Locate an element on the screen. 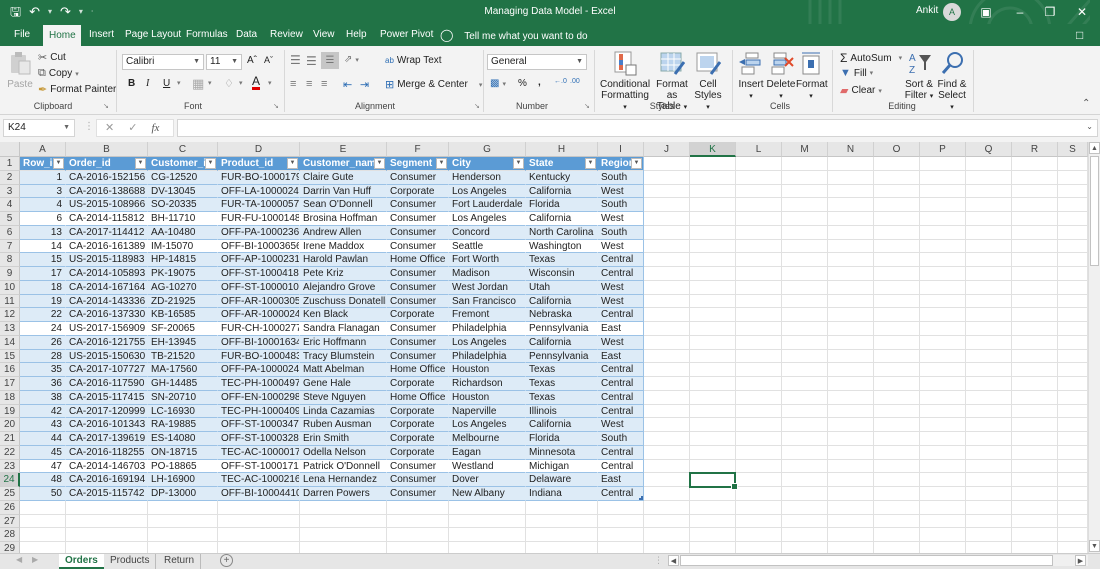 This screenshot has width=1100, height=569. percent-button: % is located at coordinates (522, 83).